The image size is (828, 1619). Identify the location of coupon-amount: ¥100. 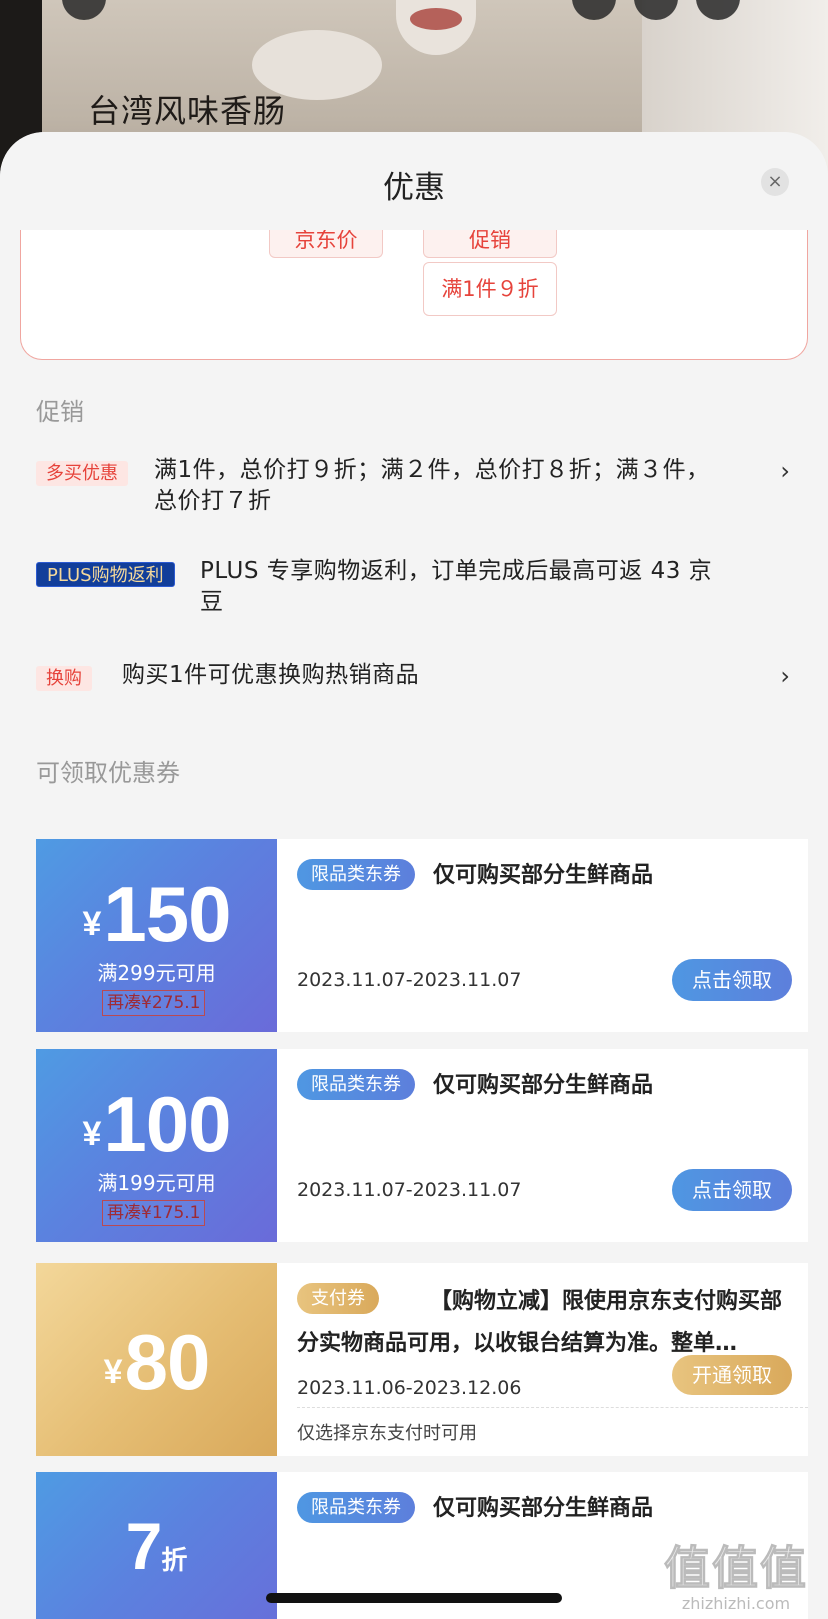
(156, 1124).